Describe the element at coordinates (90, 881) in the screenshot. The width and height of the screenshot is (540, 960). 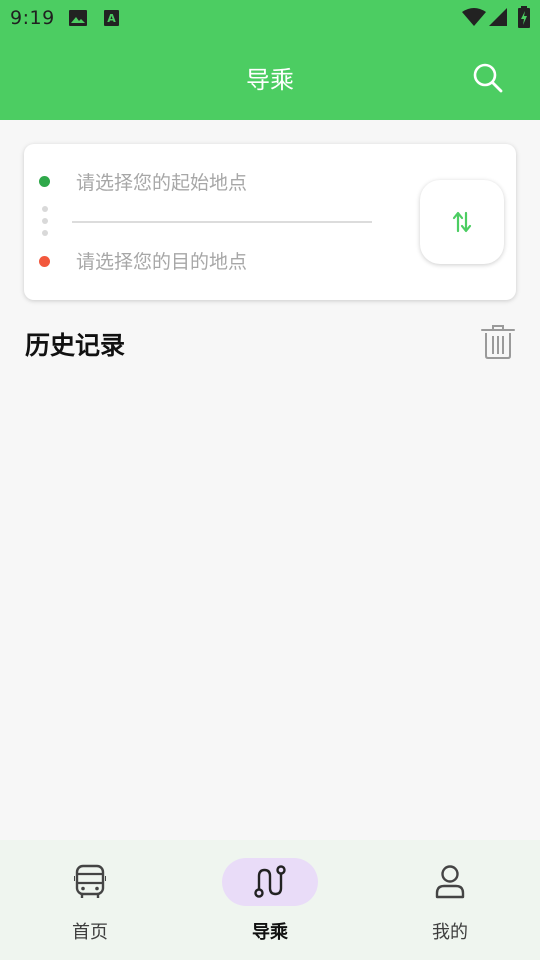
I see `bus-icon` at that location.